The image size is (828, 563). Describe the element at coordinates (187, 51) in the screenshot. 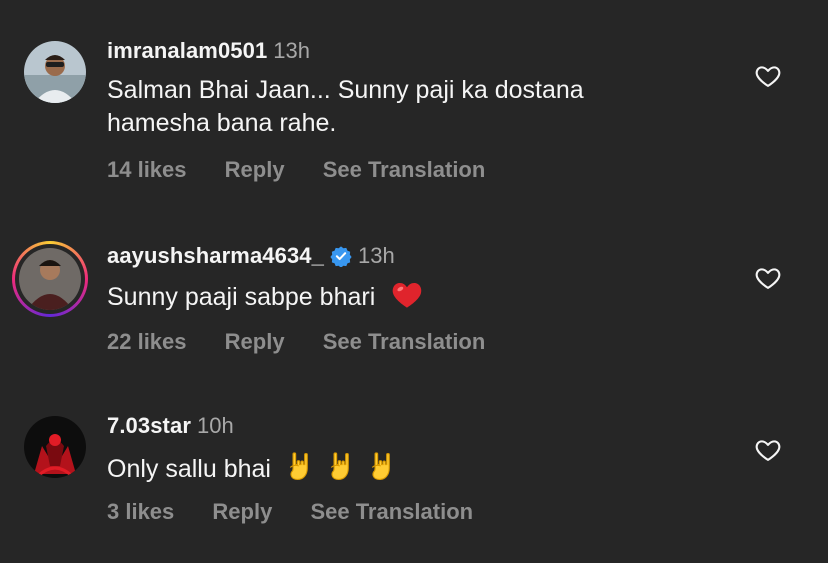

I see `username: imranalam0501` at that location.